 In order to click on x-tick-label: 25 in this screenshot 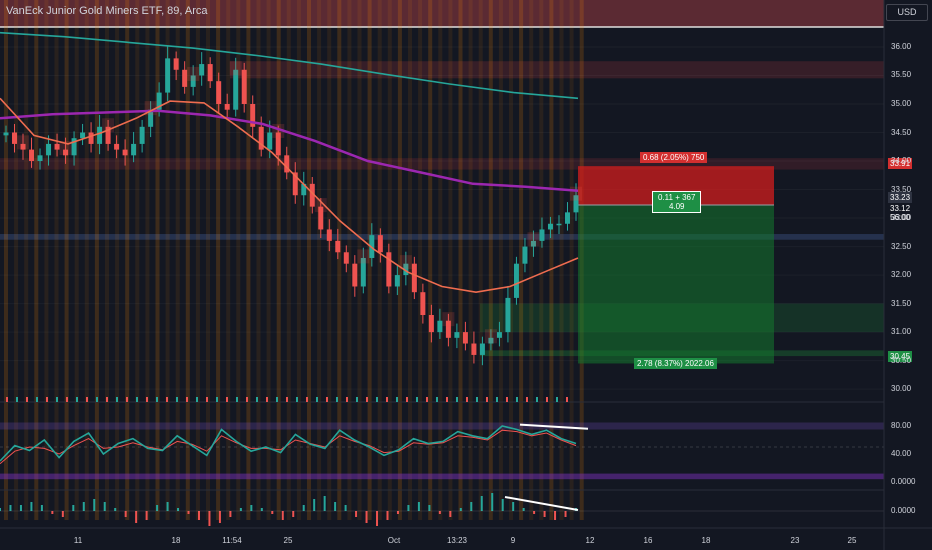, I will do `click(852, 540)`.